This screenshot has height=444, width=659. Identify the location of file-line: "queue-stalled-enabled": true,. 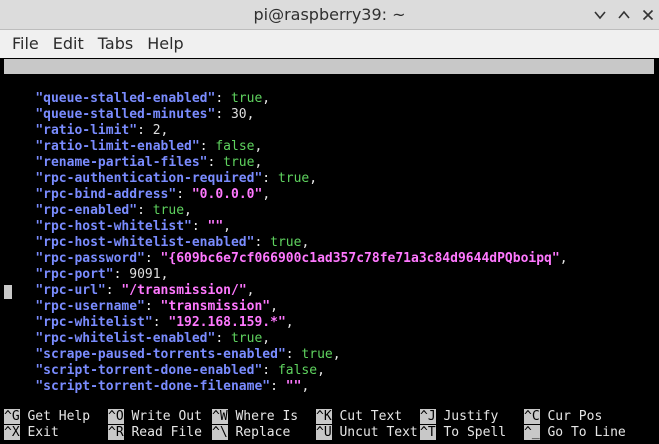
(286, 99).